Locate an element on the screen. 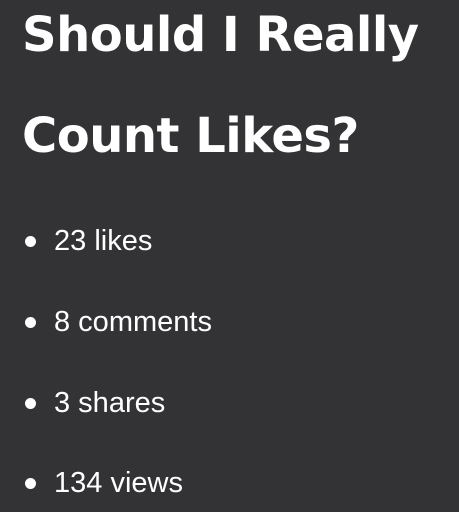 Image resolution: width=459 pixels, height=512 pixels. bullet-item-shares: 3 shares is located at coordinates (93, 403).